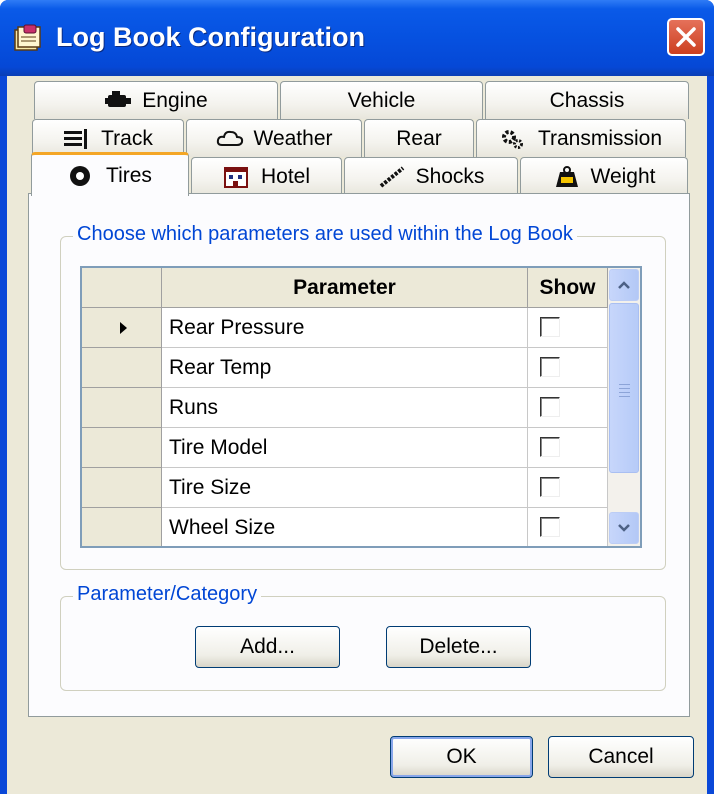  Describe the element at coordinates (624, 388) in the screenshot. I see `scroll-thumb` at that location.